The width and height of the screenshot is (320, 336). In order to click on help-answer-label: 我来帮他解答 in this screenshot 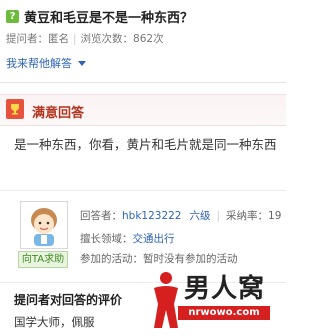, I will do `click(39, 63)`.